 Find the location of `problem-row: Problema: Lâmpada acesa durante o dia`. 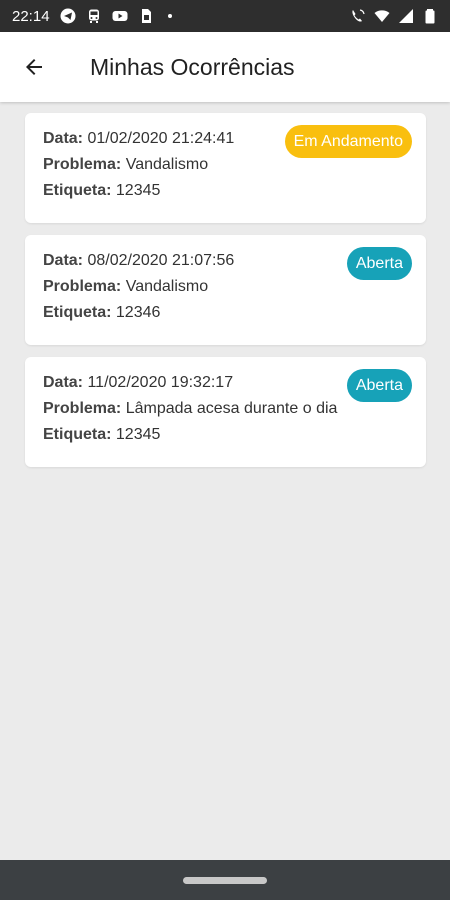

problem-row: Problema: Lâmpada acesa durante o dia is located at coordinates (225, 409).